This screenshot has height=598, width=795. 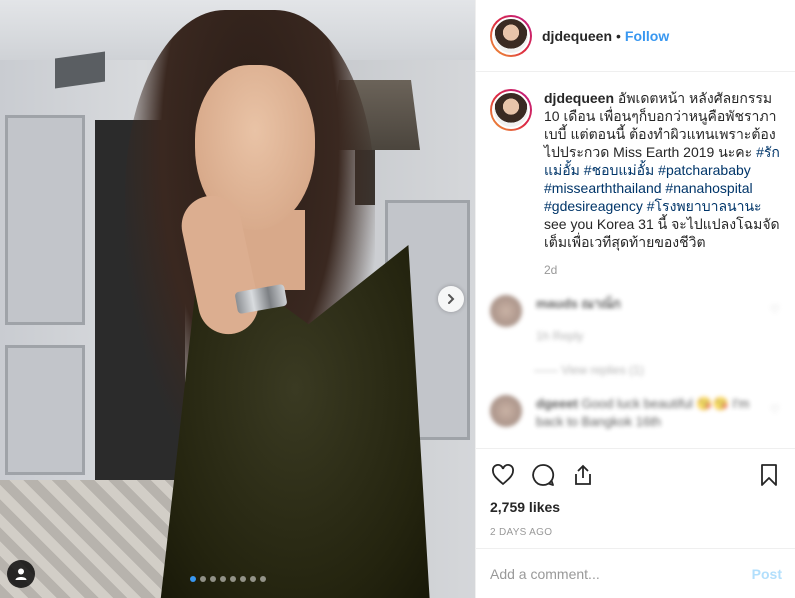 I want to click on likes-count: 2,759 likes, so click(x=636, y=507).